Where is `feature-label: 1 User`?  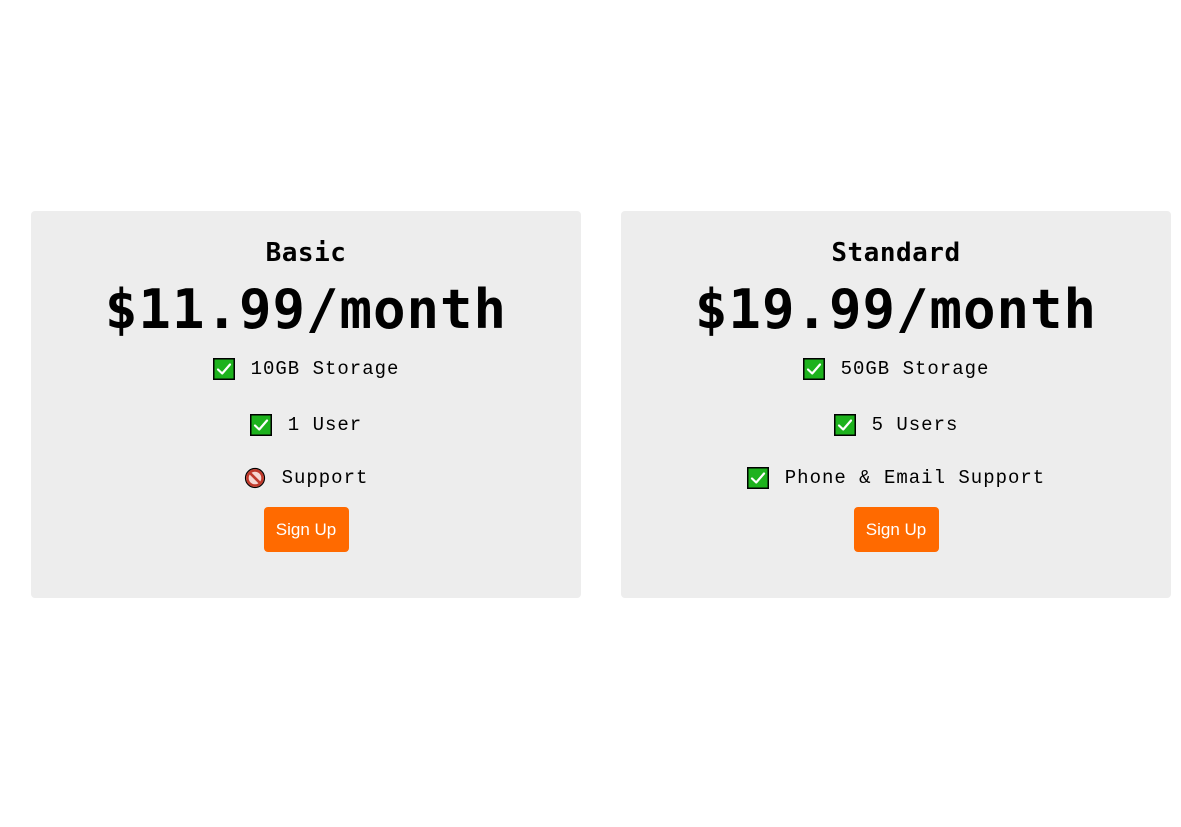
feature-label: 1 User is located at coordinates (325, 424).